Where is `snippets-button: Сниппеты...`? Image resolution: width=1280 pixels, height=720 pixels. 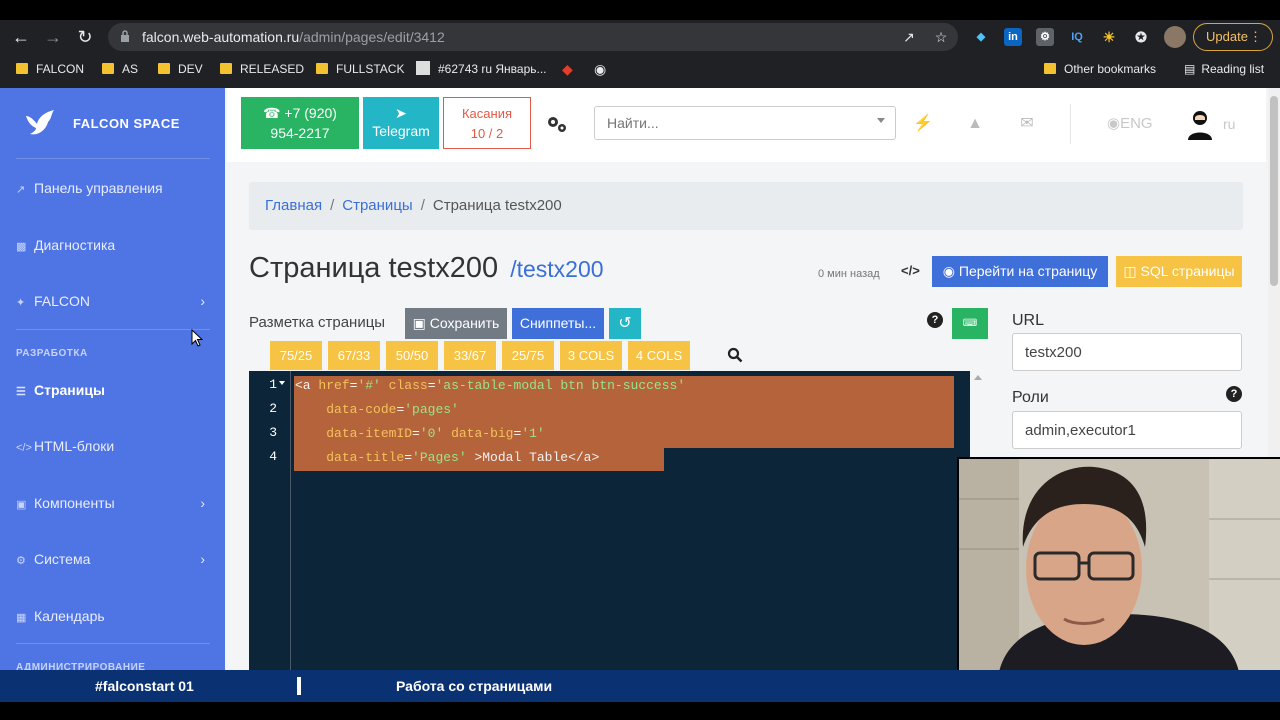 snippets-button: Сниппеты... is located at coordinates (558, 323).